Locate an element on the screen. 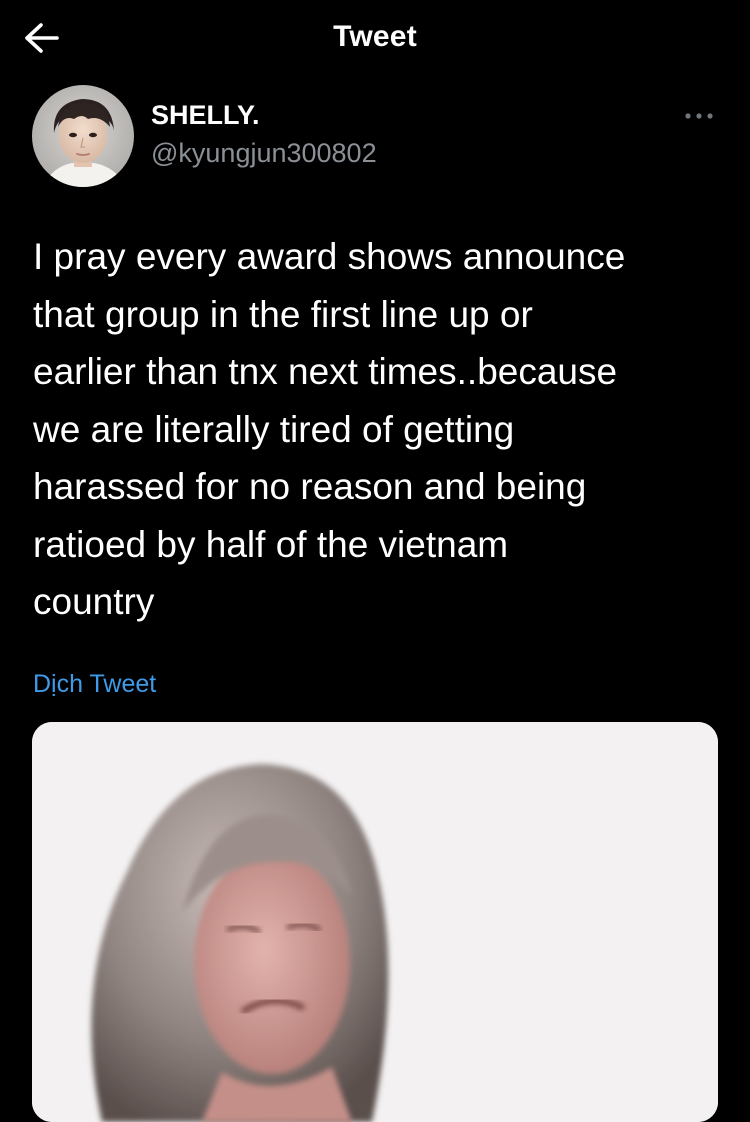 This screenshot has height=1122, width=750. more-options-button is located at coordinates (700, 116).